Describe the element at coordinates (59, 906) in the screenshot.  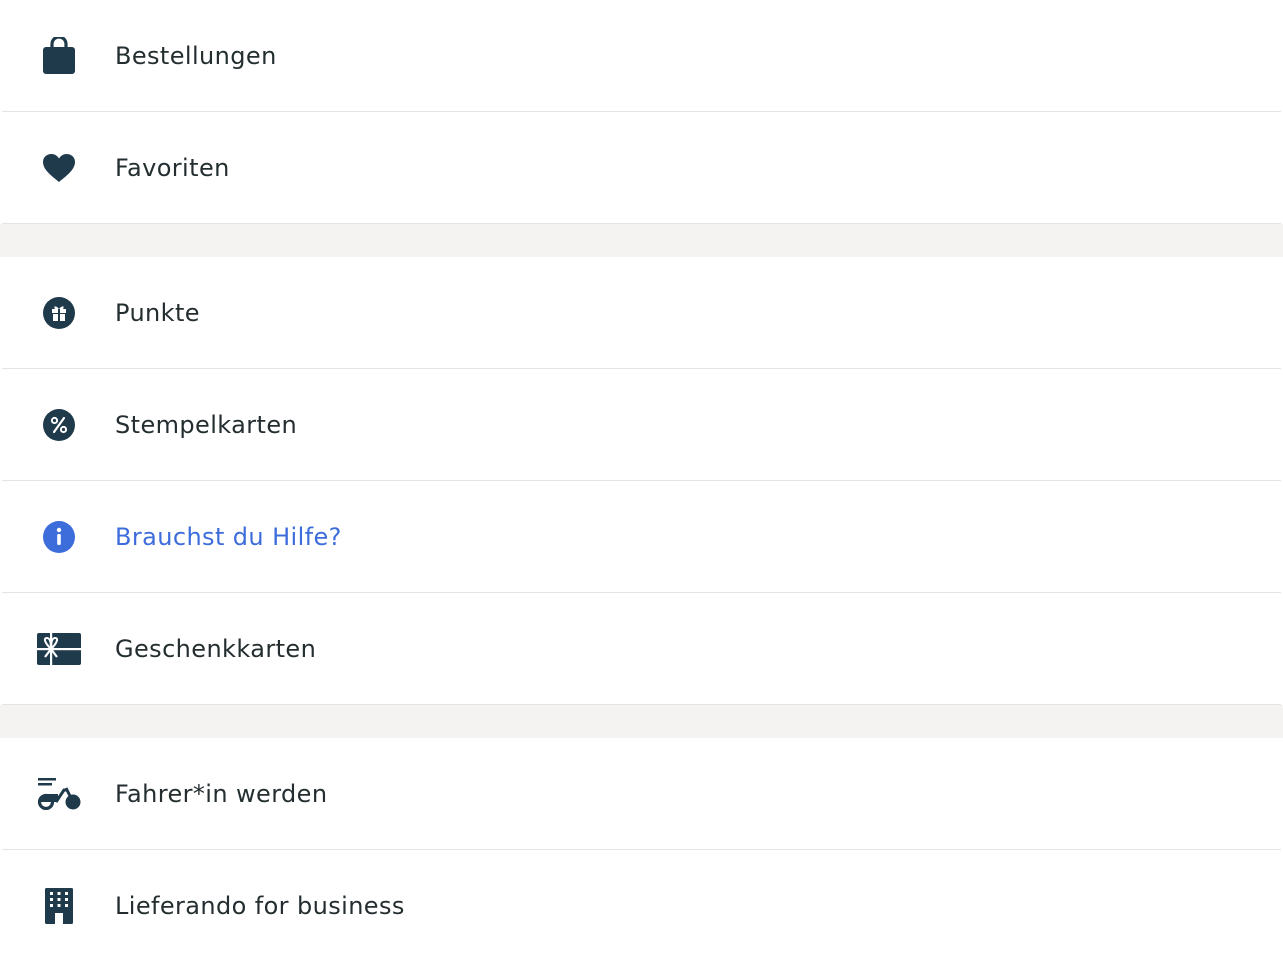
I see `building-icon` at that location.